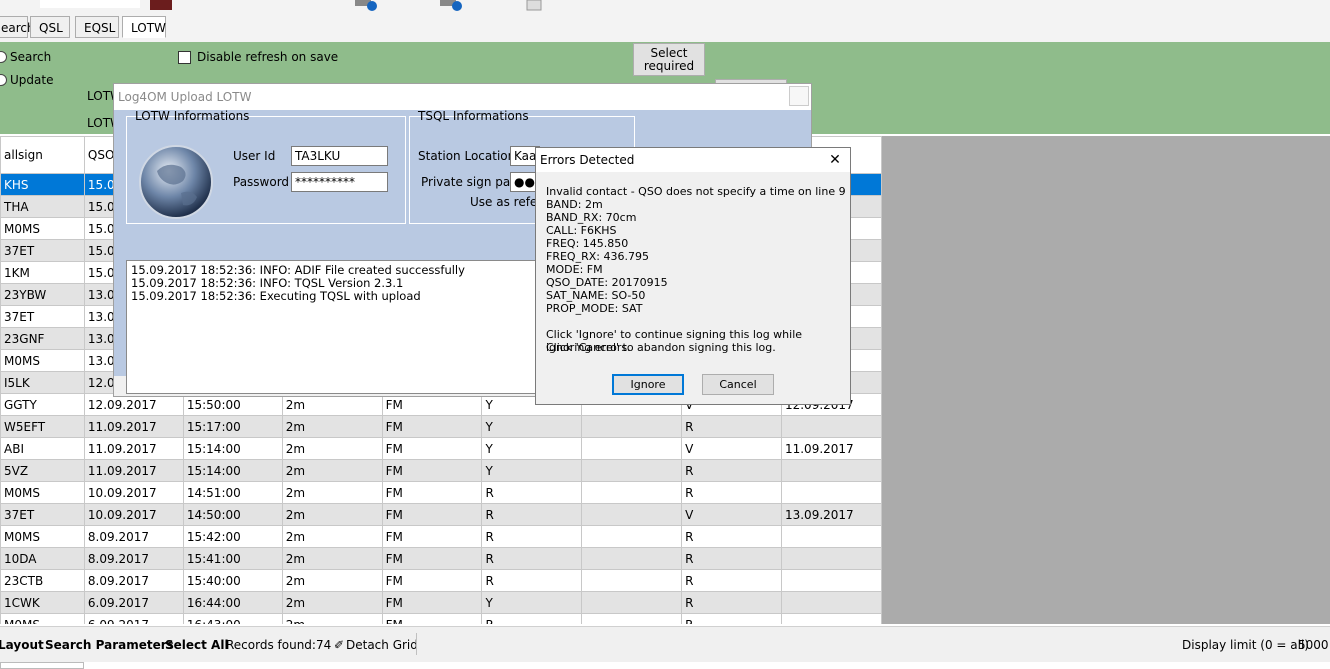  What do you see at coordinates (536, 6) in the screenshot?
I see `document-icon` at bounding box center [536, 6].